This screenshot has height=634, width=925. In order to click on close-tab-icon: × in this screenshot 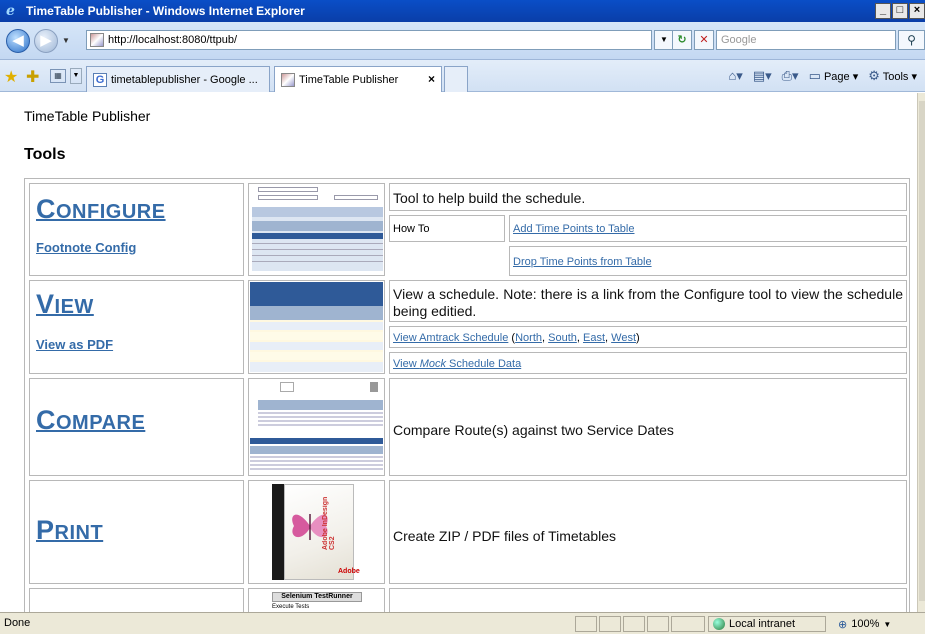, I will do `click(431, 79)`.